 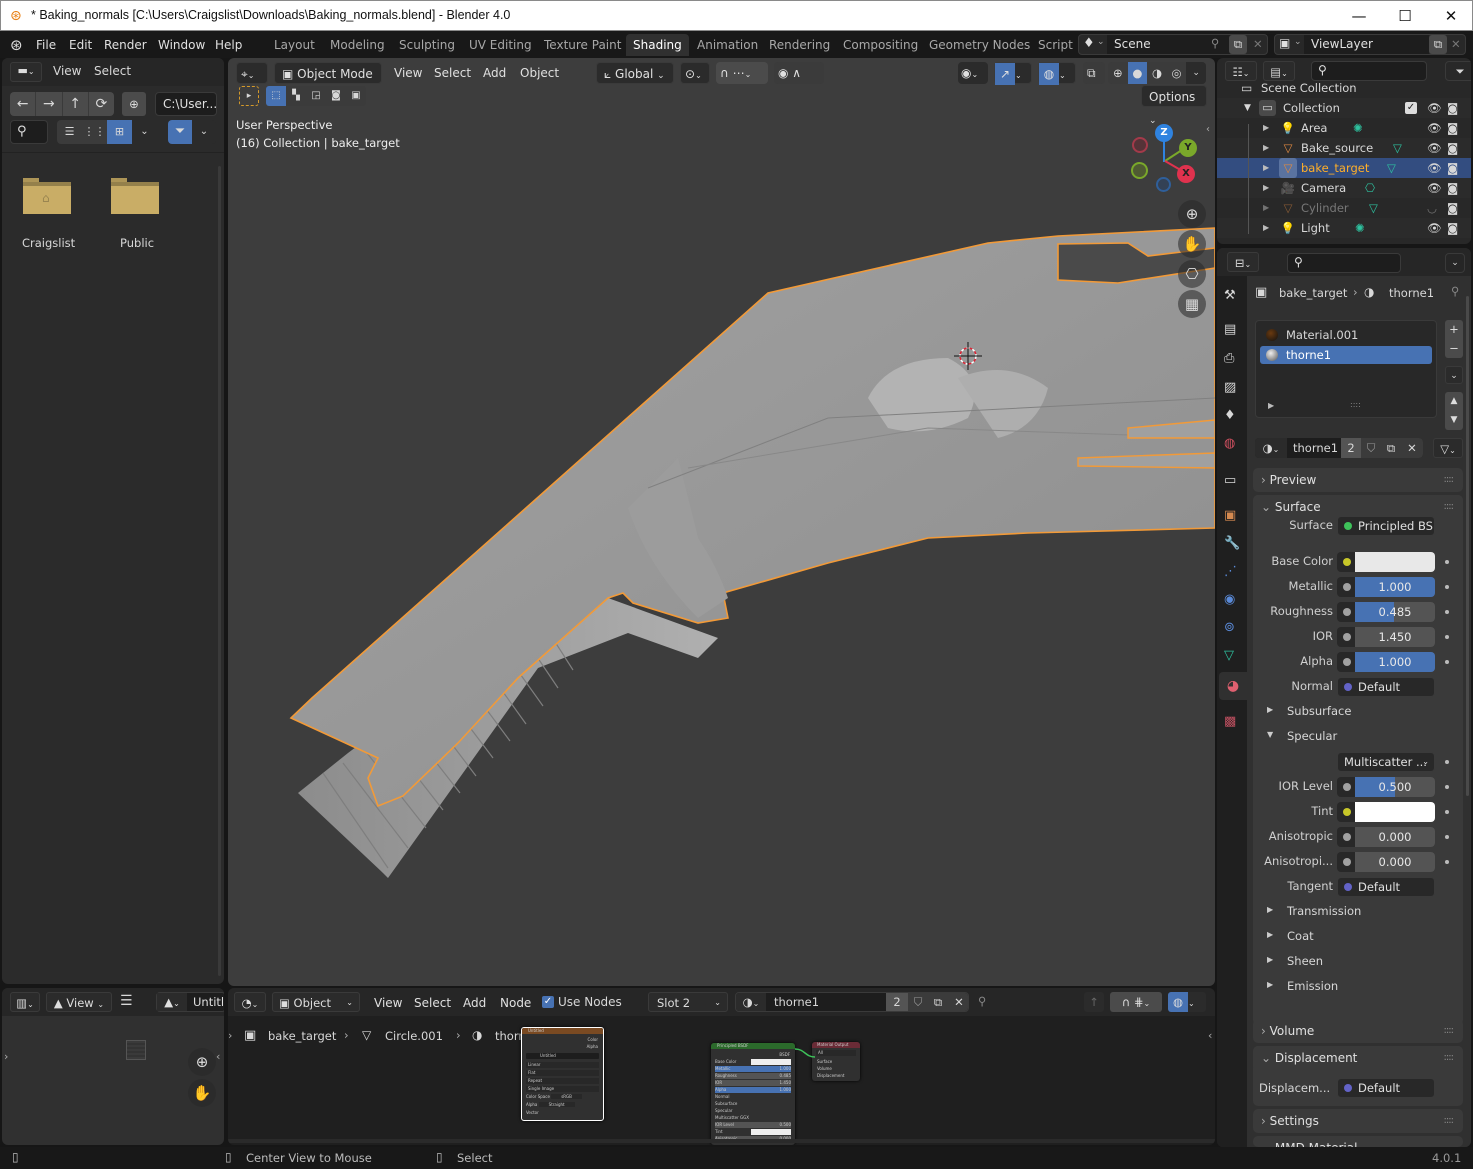 What do you see at coordinates (1140, 145) in the screenshot?
I see `gizmo-neg-x-axis` at bounding box center [1140, 145].